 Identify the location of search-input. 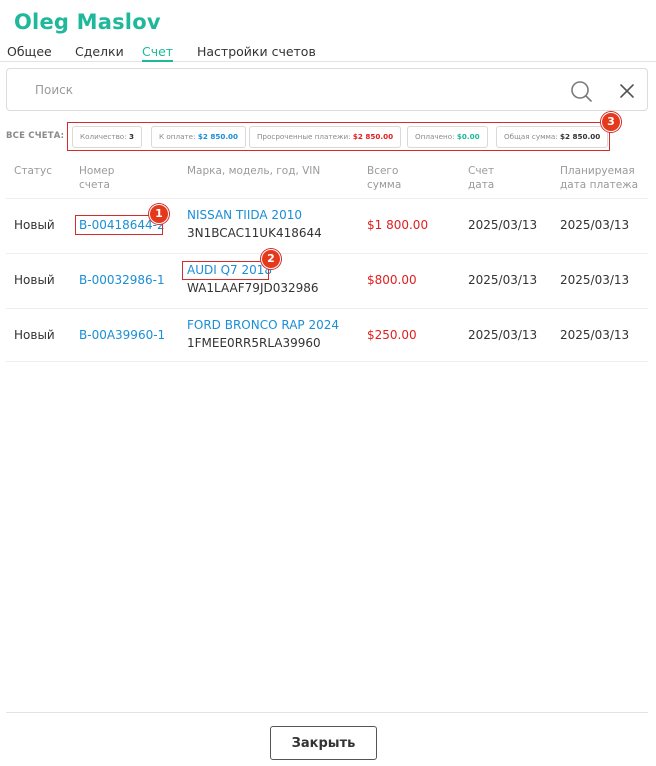
(285, 90).